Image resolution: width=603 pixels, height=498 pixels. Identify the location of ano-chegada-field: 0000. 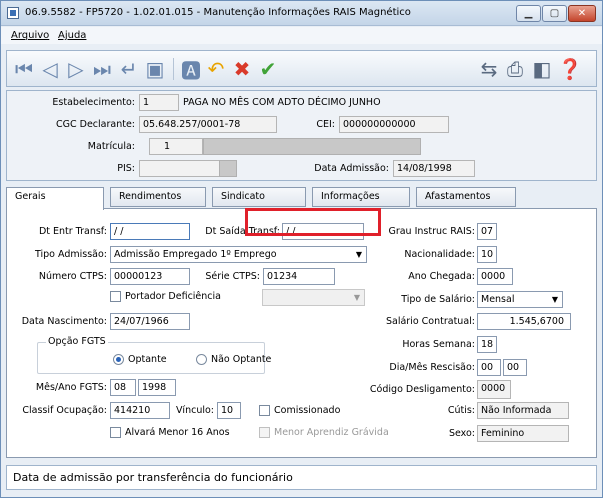
(495, 276).